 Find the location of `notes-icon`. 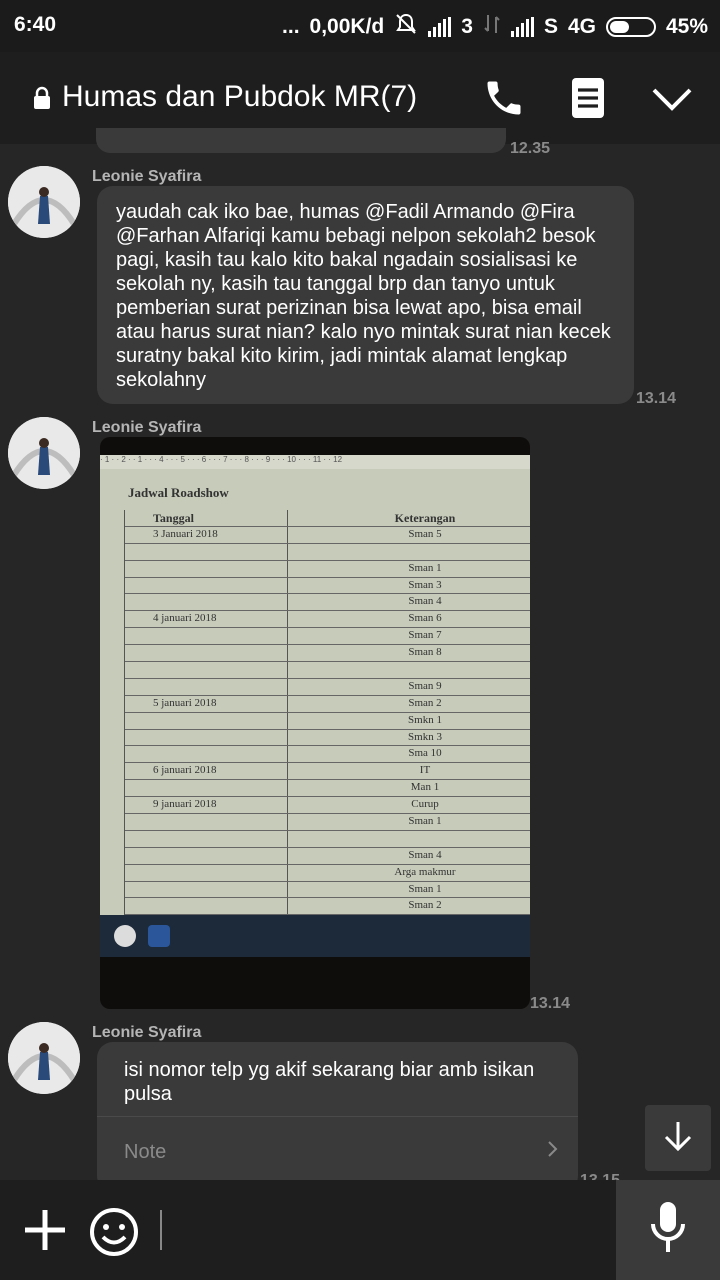

notes-icon is located at coordinates (588, 100).